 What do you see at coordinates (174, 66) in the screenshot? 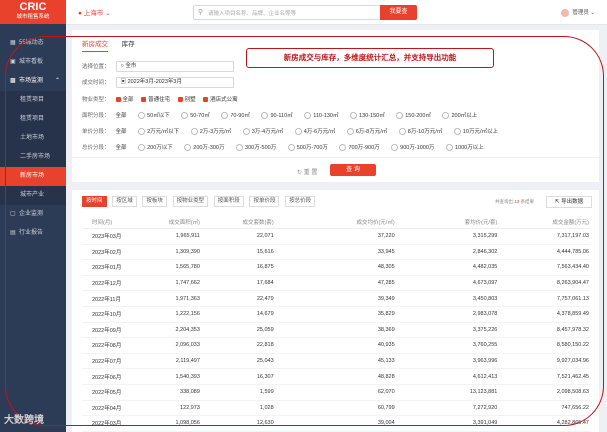
I see `location-select: ○ 全市` at bounding box center [174, 66].